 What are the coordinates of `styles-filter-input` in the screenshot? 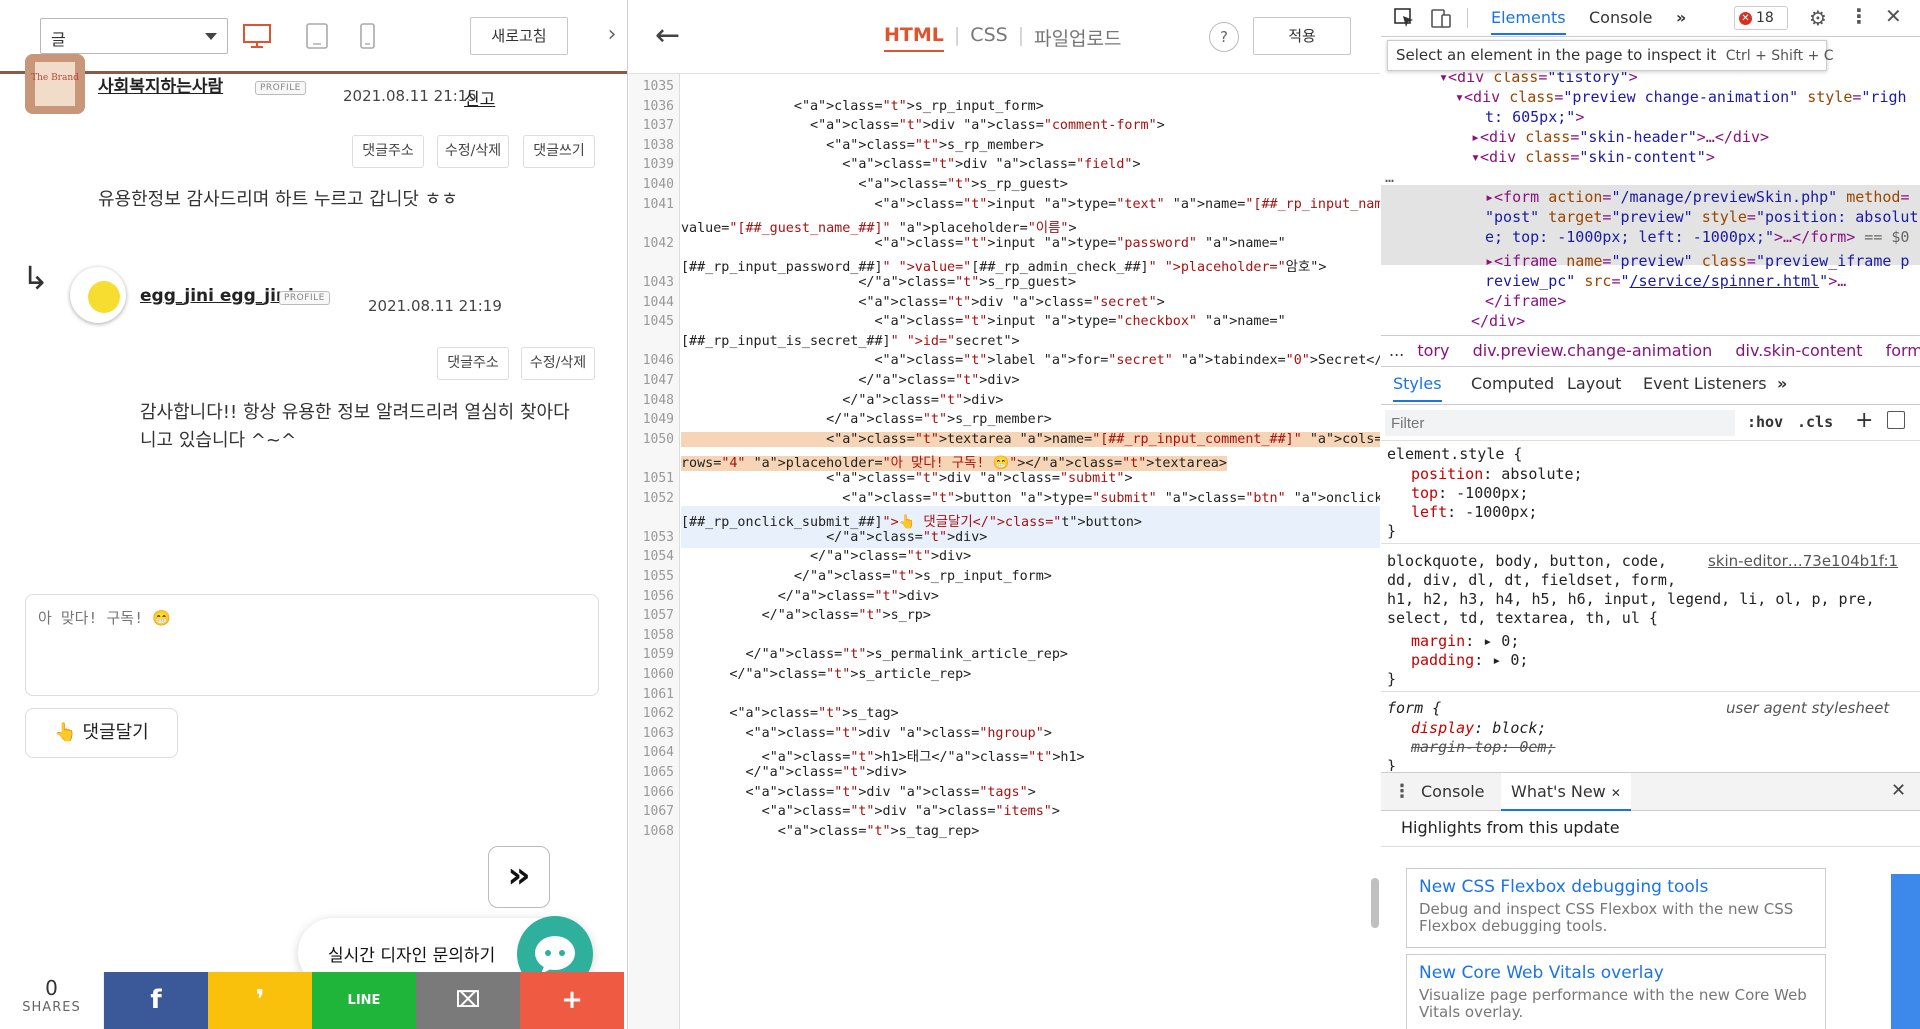 It's located at (1560, 423).